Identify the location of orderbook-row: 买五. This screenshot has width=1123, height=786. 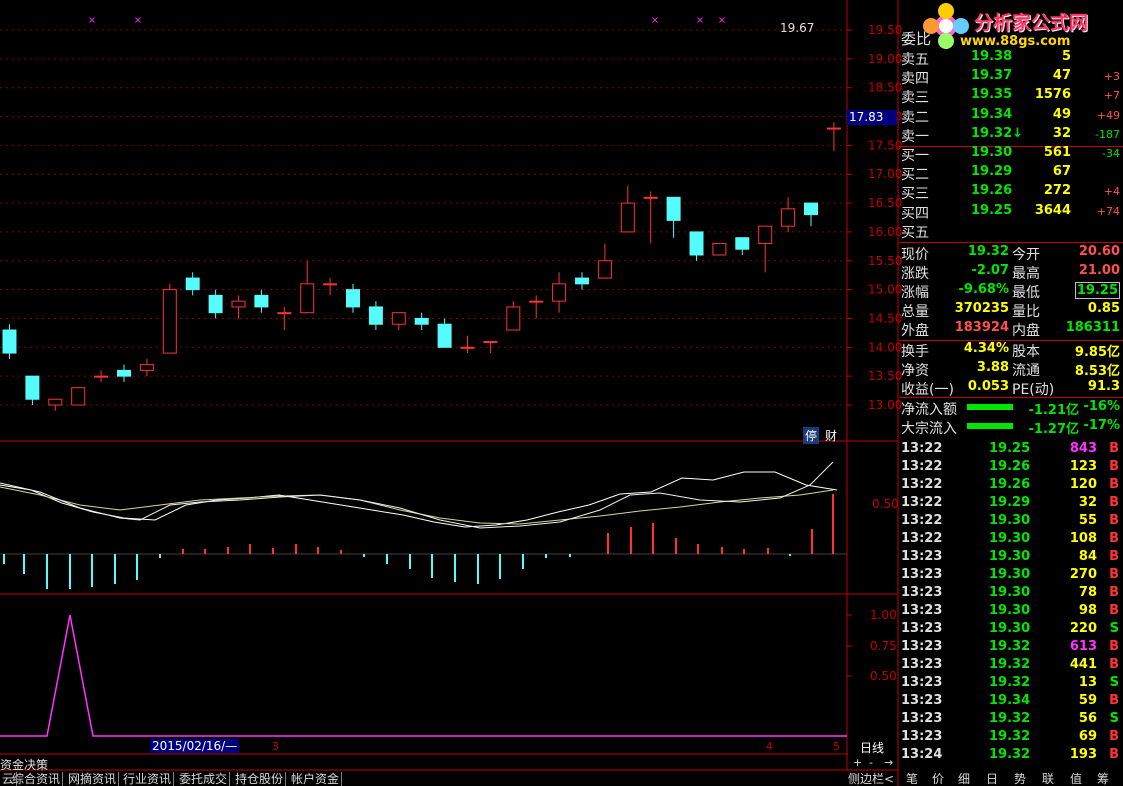
(1011, 231).